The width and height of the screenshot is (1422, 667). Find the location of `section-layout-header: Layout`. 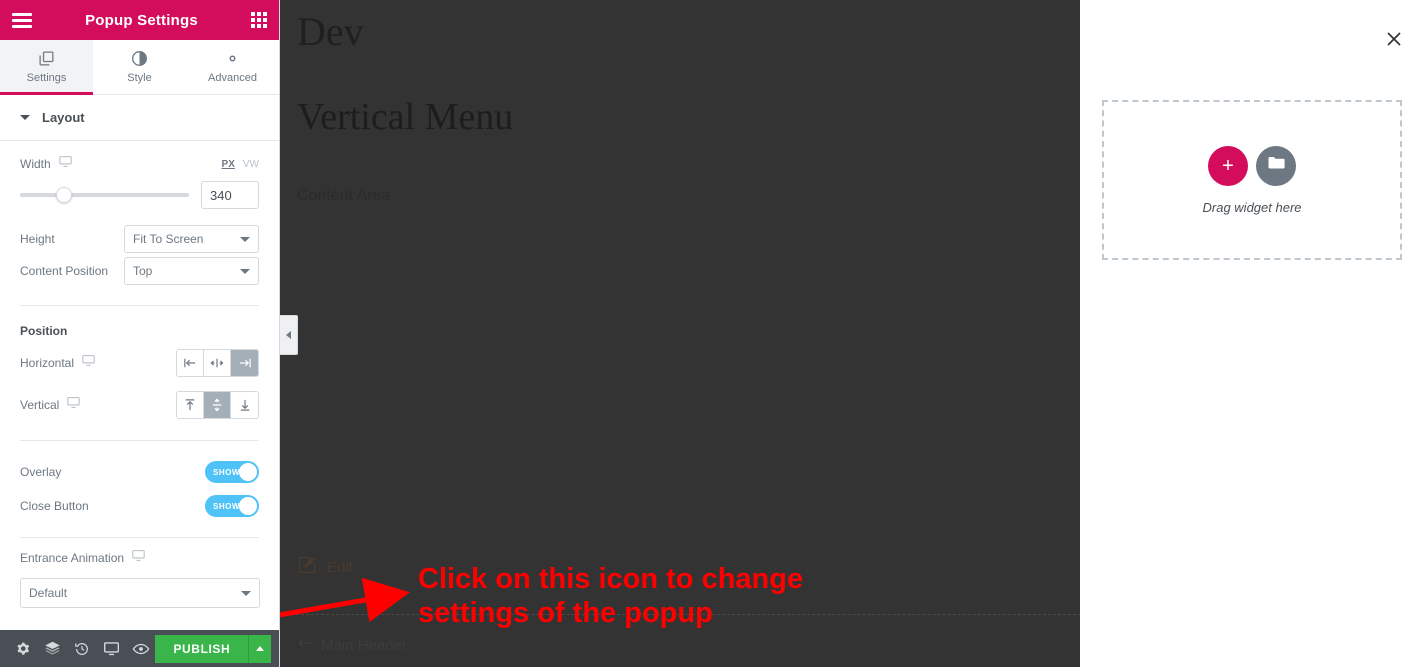

section-layout-header: Layout is located at coordinates (139, 118).